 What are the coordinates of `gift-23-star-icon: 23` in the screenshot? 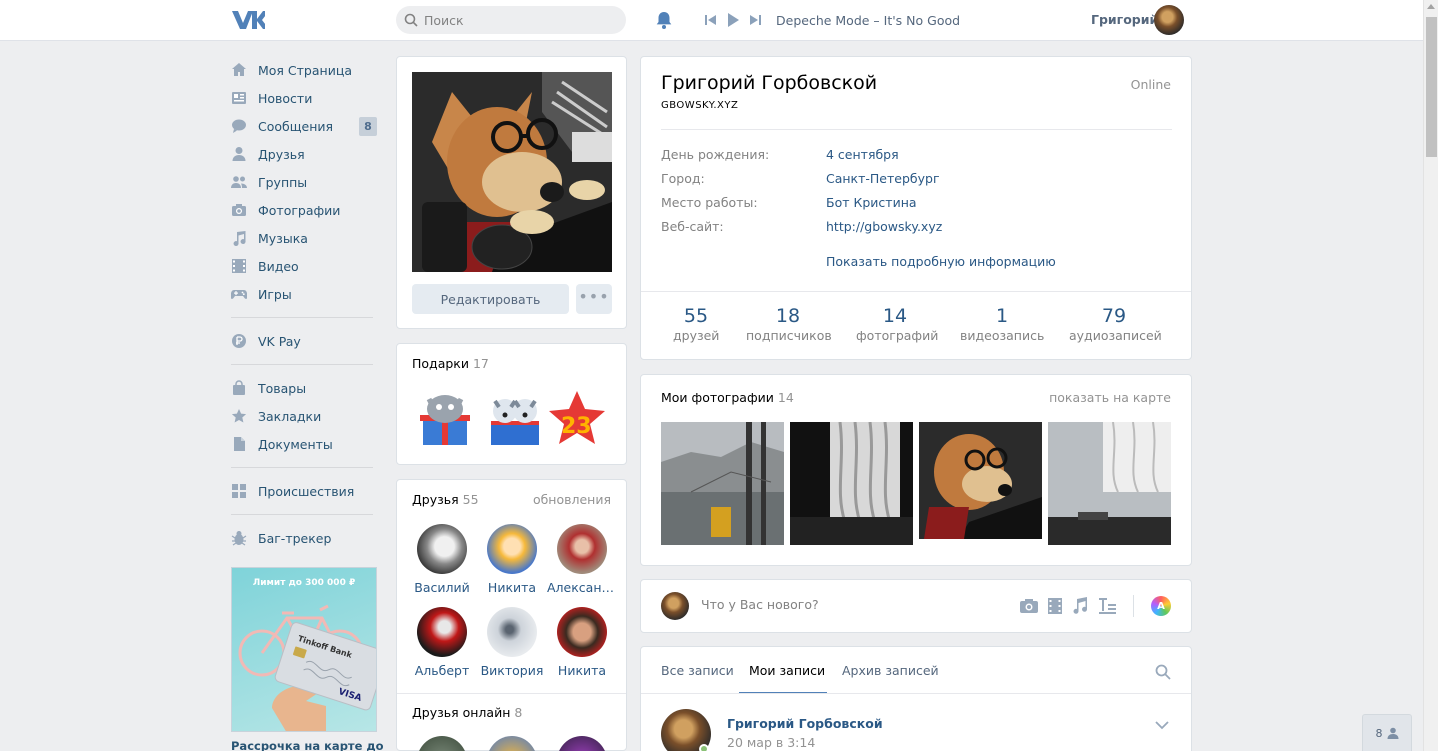 It's located at (577, 419).